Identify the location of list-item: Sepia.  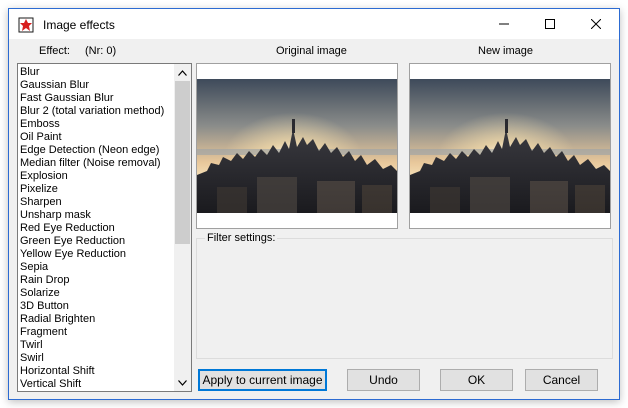
(96, 267).